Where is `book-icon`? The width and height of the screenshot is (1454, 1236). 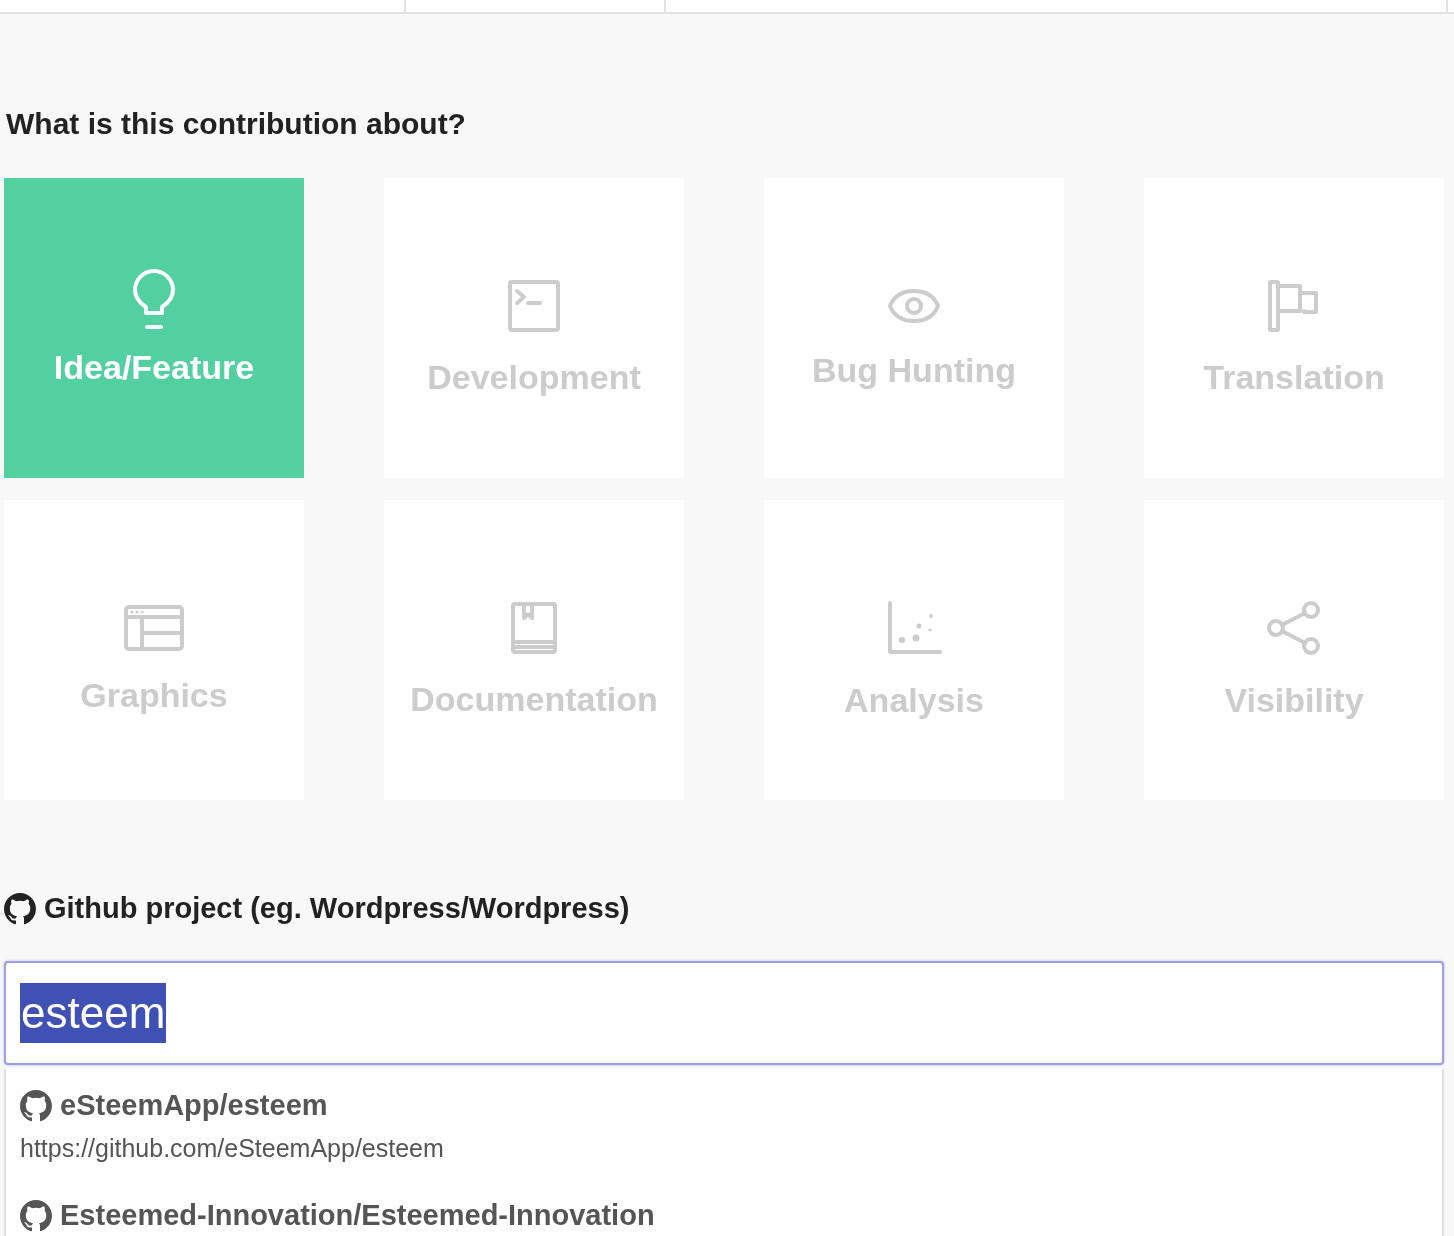
book-icon is located at coordinates (534, 628).